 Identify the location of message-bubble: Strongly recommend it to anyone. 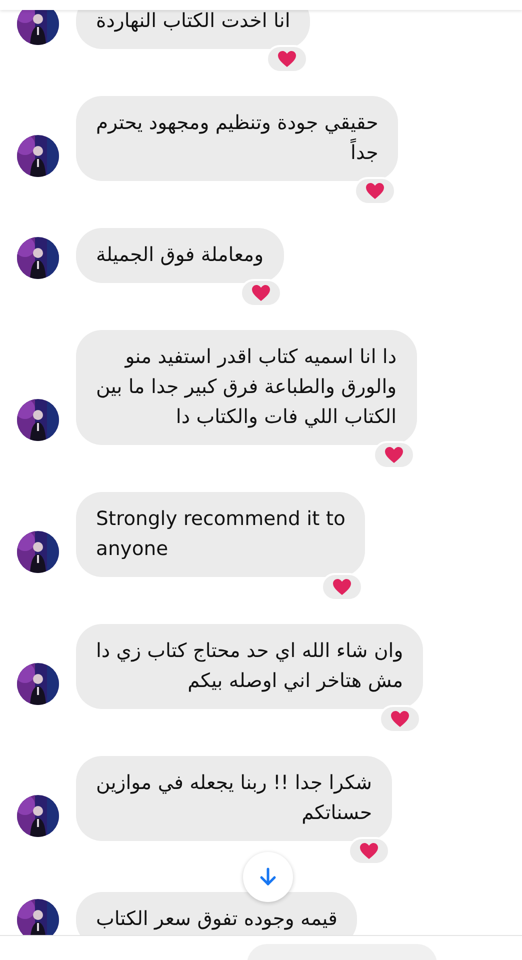
(221, 534).